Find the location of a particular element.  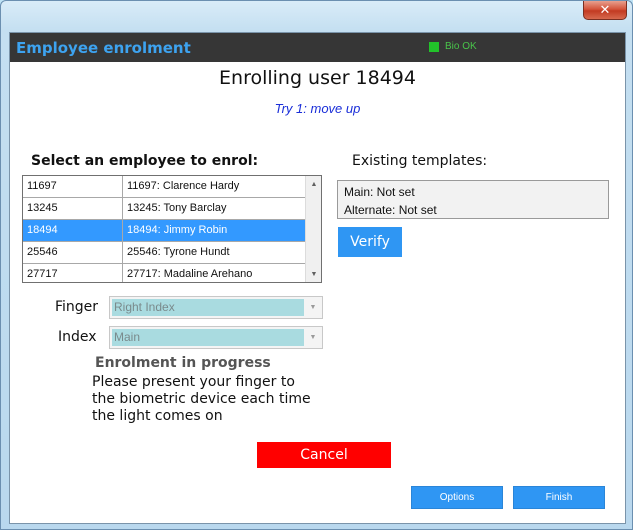

bio-status: Bio OK is located at coordinates (453, 46).